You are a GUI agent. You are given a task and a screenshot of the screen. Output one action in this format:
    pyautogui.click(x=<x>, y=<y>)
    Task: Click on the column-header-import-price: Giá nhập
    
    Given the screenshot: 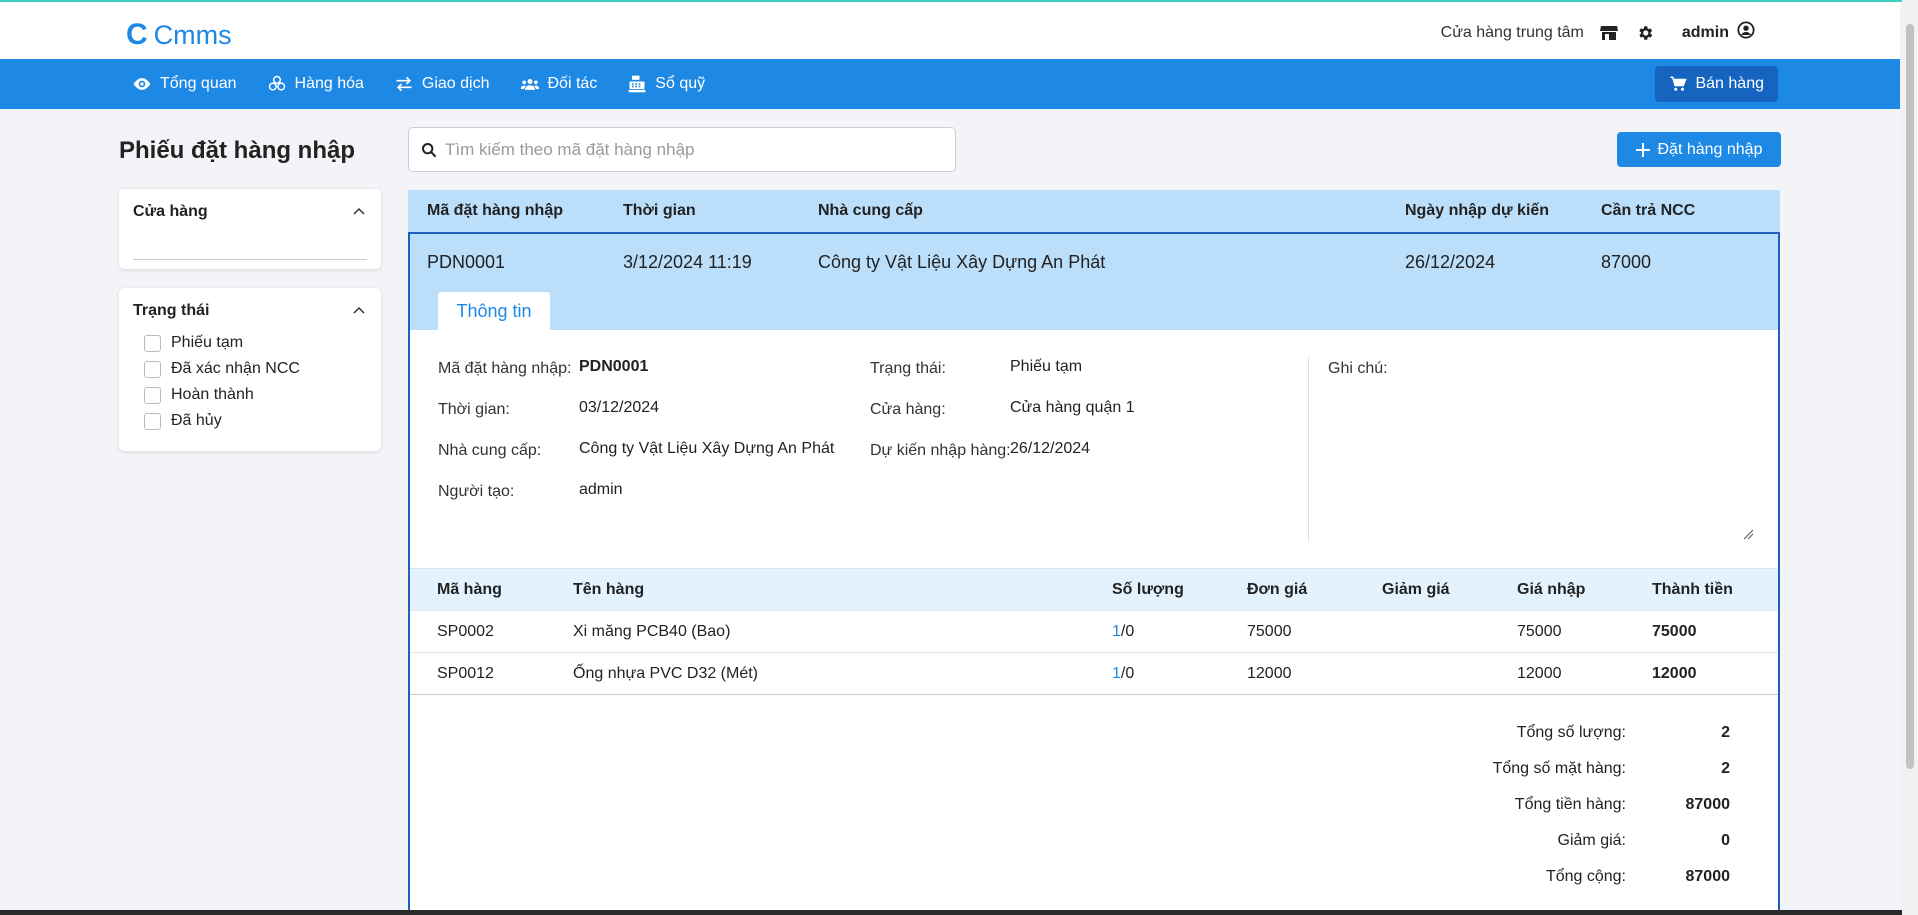 What is the action you would take?
    pyautogui.click(x=1551, y=589)
    